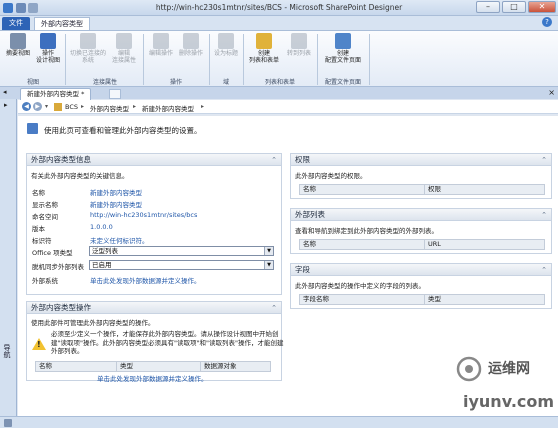  What do you see at coordinates (161, 41) in the screenshot?
I see `edit-operation-icon` at bounding box center [161, 41].